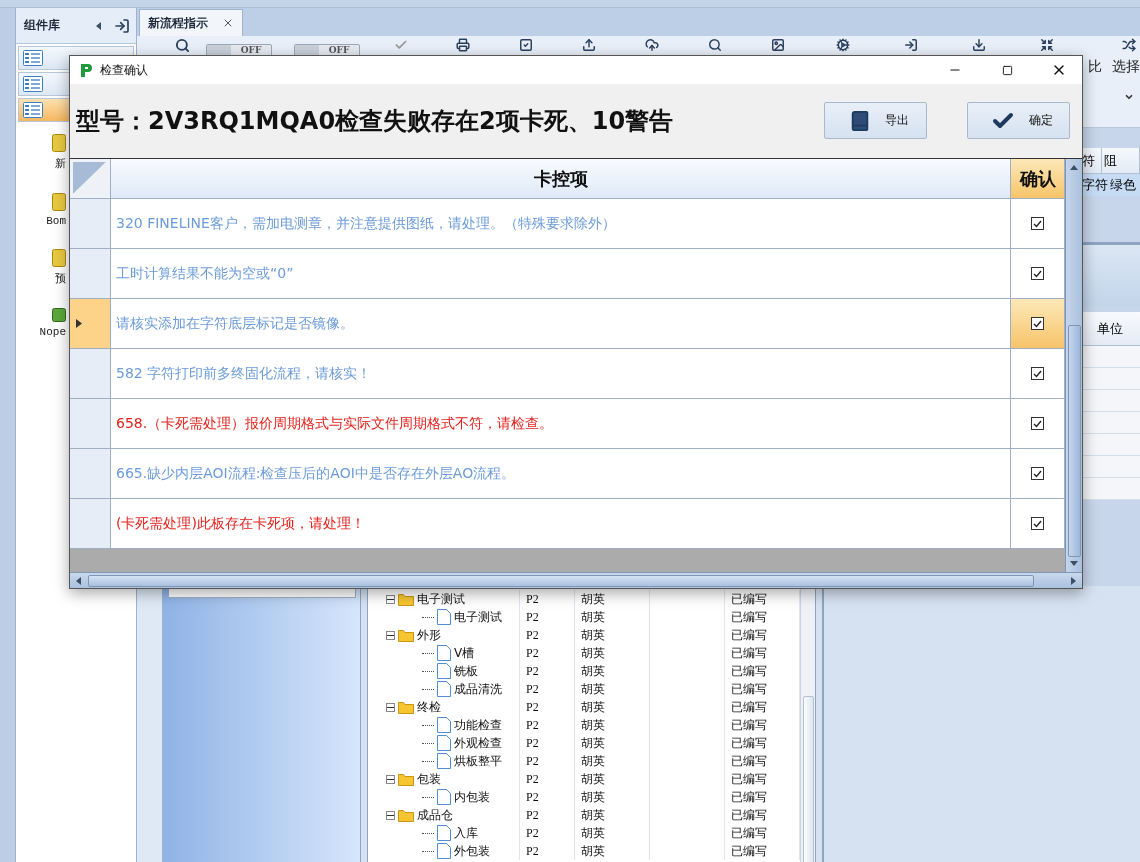 This screenshot has width=1140, height=862. Describe the element at coordinates (561, 274) in the screenshot. I see `table-cell: 工时计算结果不能为空或“0”` at that location.